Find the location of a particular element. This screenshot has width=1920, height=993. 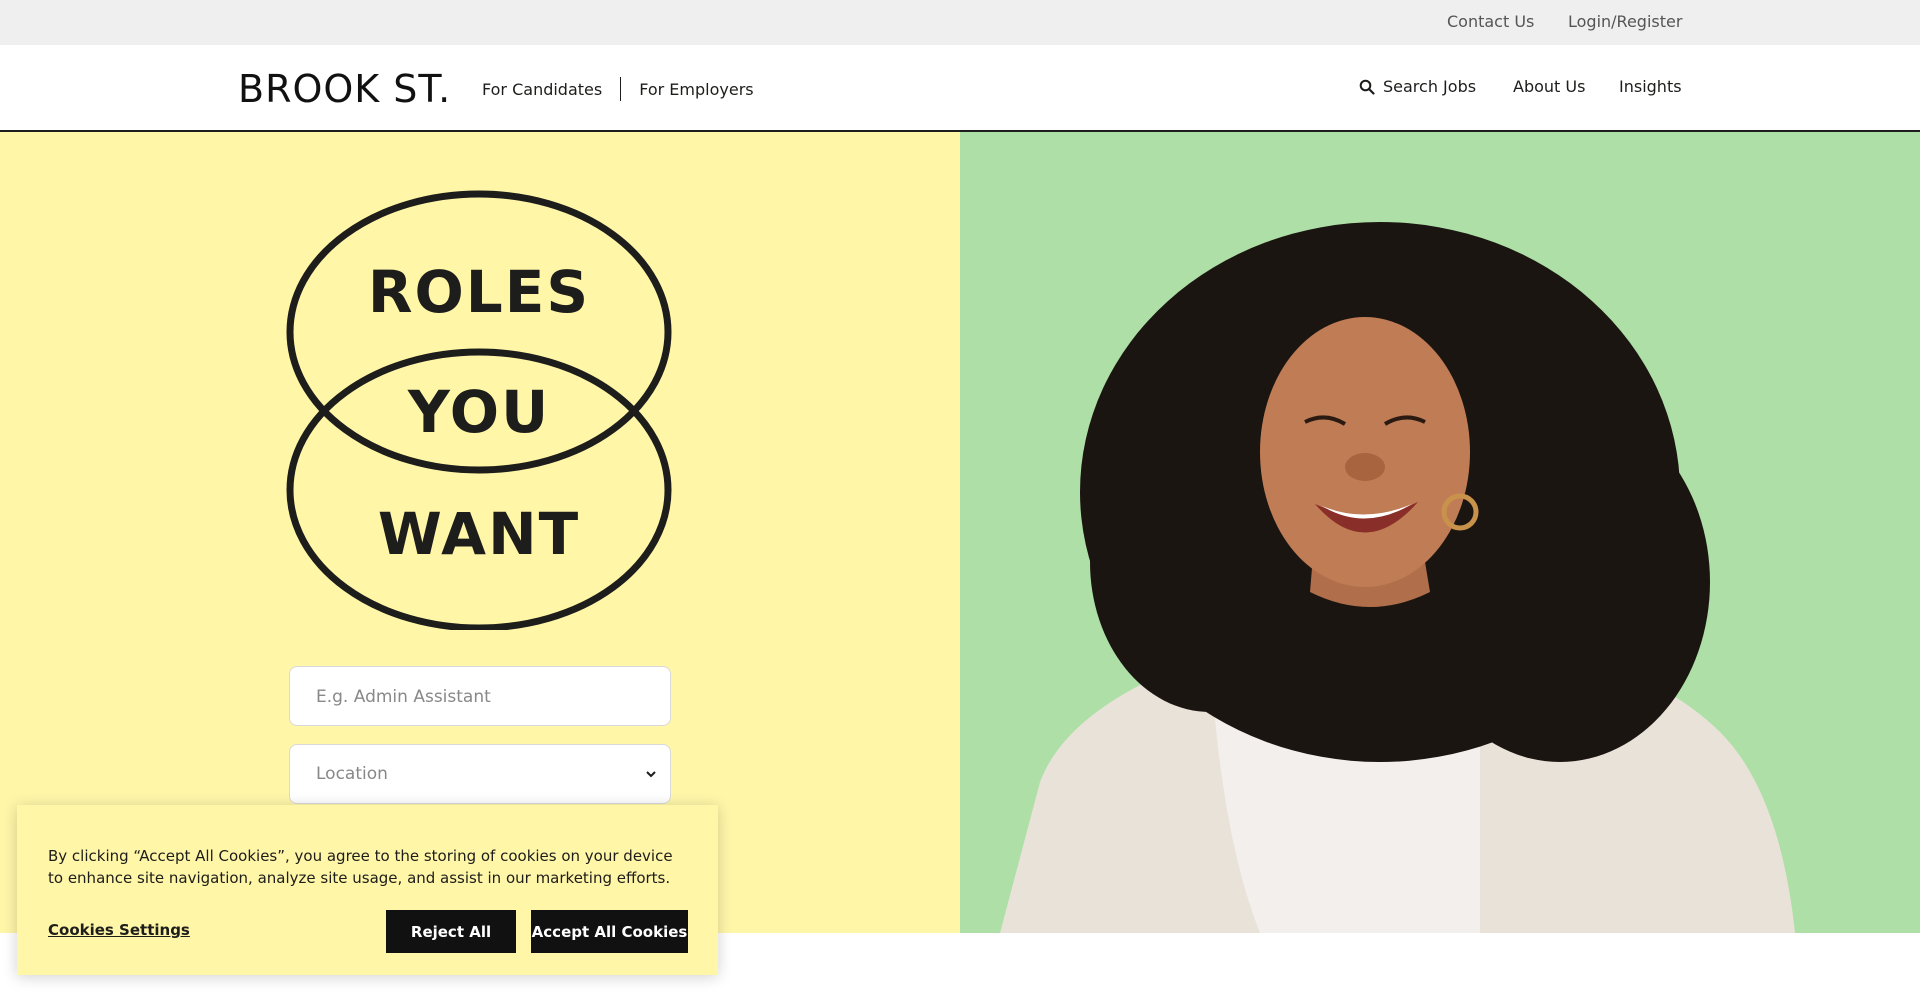

cookies-settings-link: Cookies Settings is located at coordinates (119, 930).